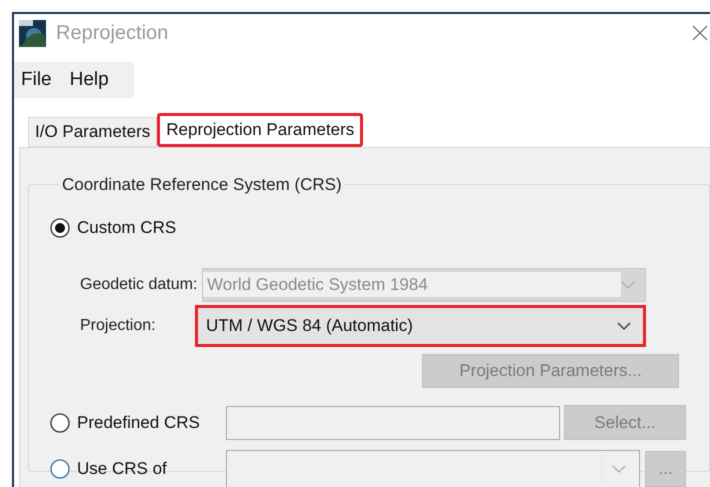 The width and height of the screenshot is (710, 487). I want to click on menu-item: Help, so click(89, 80).